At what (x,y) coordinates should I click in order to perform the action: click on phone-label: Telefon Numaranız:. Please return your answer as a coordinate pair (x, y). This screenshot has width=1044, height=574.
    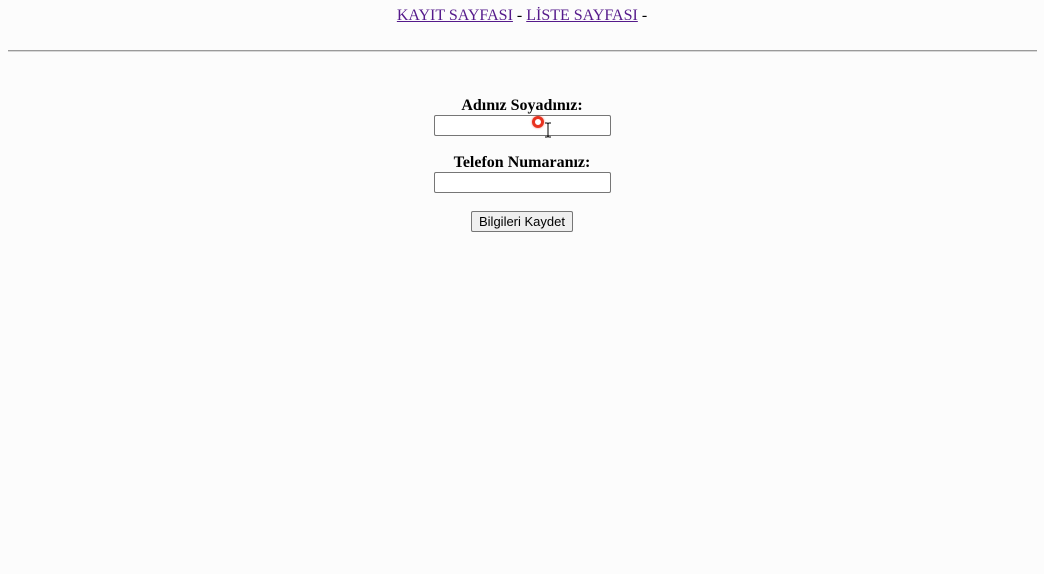
    Looking at the image, I should click on (522, 162).